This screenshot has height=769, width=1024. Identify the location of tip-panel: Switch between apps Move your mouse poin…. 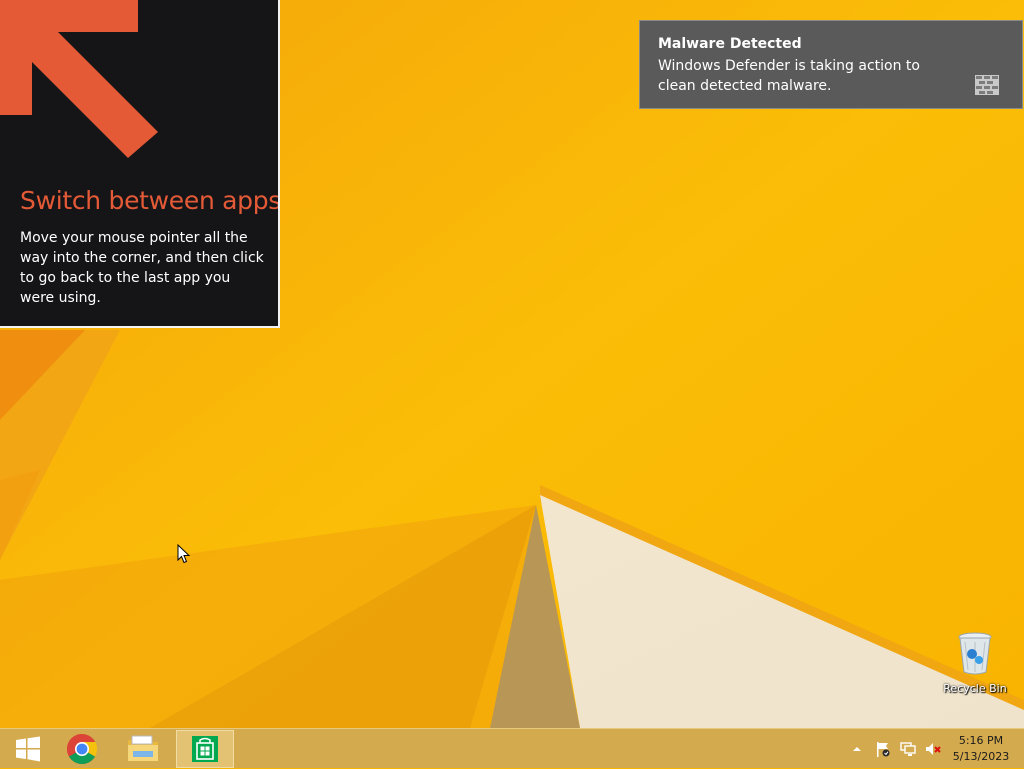
(140, 164).